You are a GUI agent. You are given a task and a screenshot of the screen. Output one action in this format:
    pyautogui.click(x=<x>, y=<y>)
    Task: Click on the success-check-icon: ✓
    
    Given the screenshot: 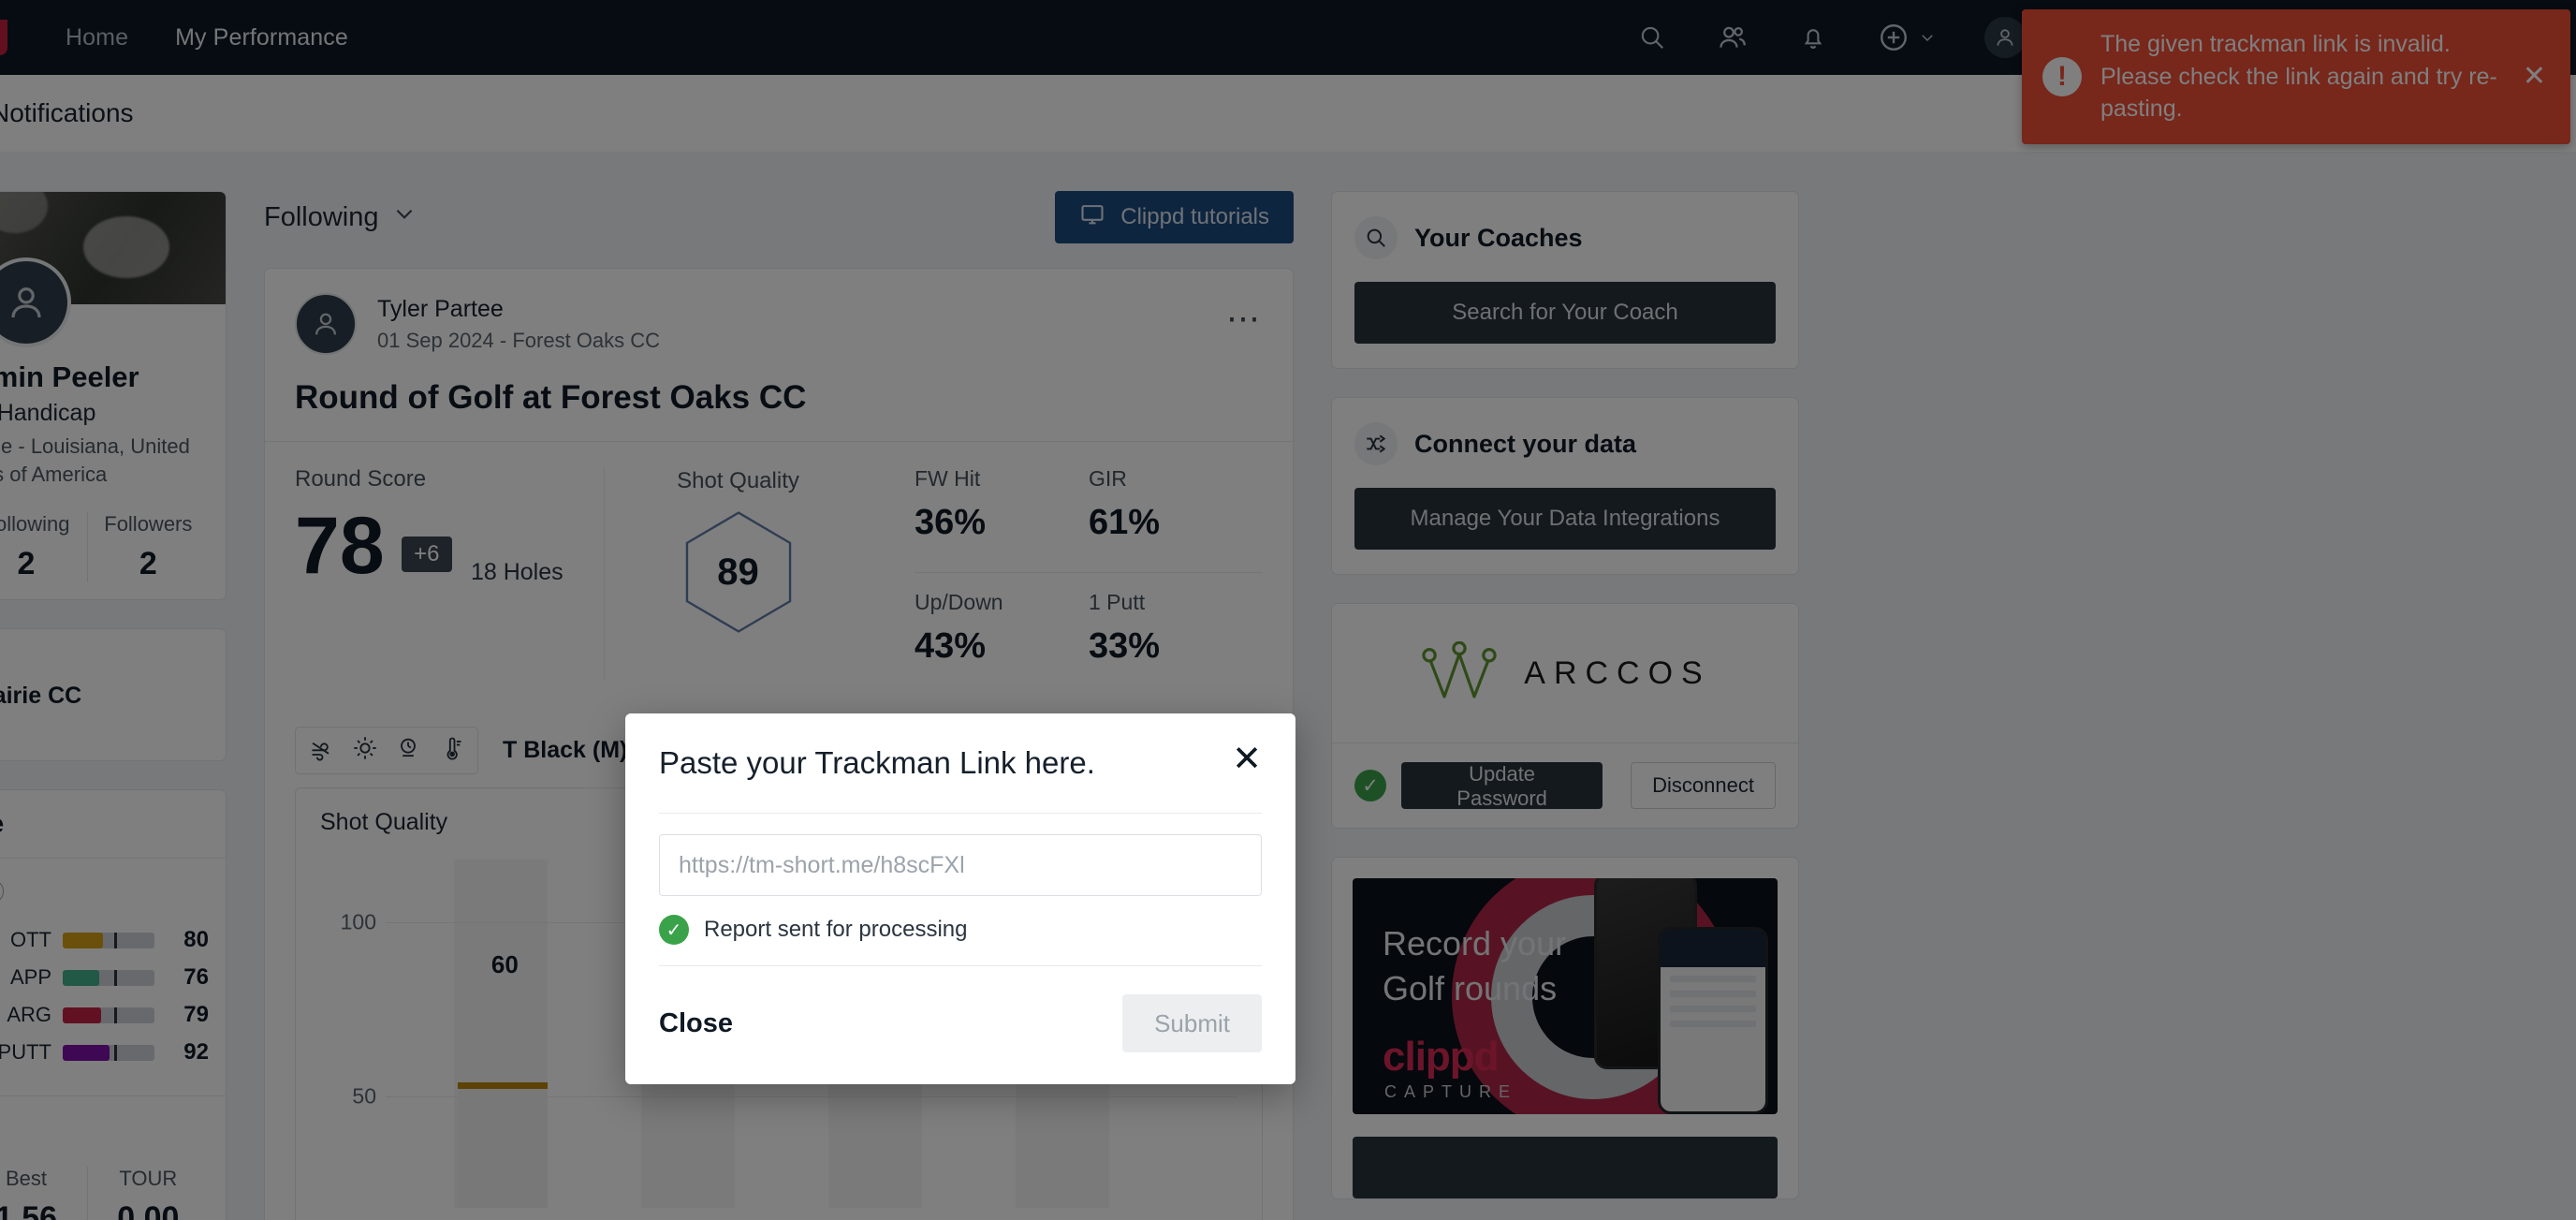 What is the action you would take?
    pyautogui.click(x=674, y=930)
    